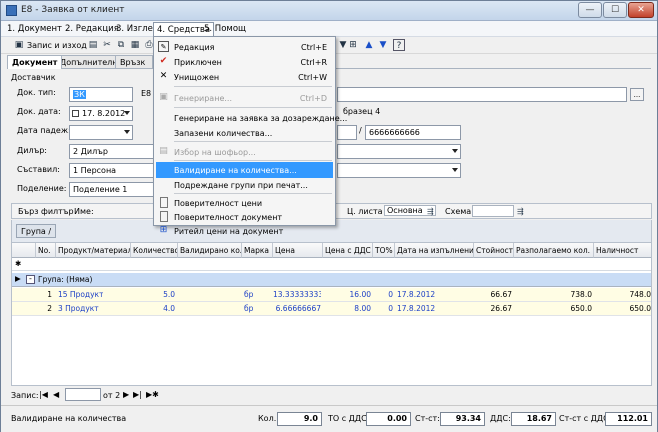 The width and height of the screenshot is (658, 432). Describe the element at coordinates (298, 250) in the screenshot. I see `column-header: Цена` at that location.